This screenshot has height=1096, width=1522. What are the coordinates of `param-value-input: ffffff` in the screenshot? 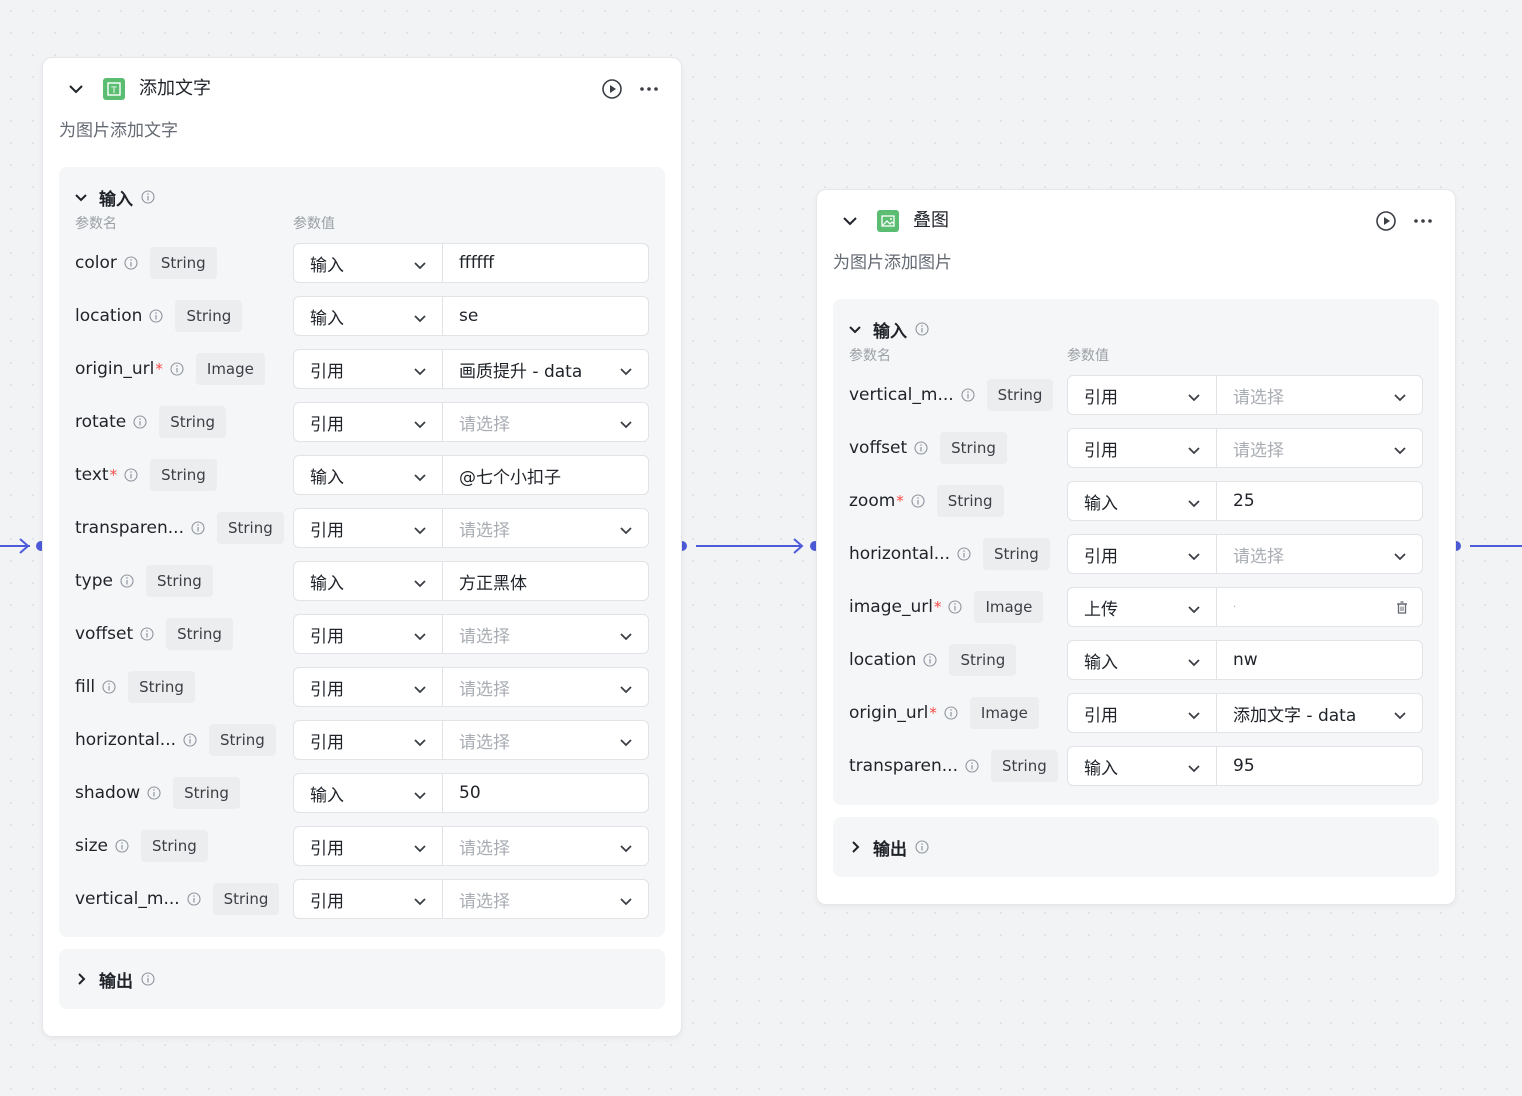 It's located at (546, 263).